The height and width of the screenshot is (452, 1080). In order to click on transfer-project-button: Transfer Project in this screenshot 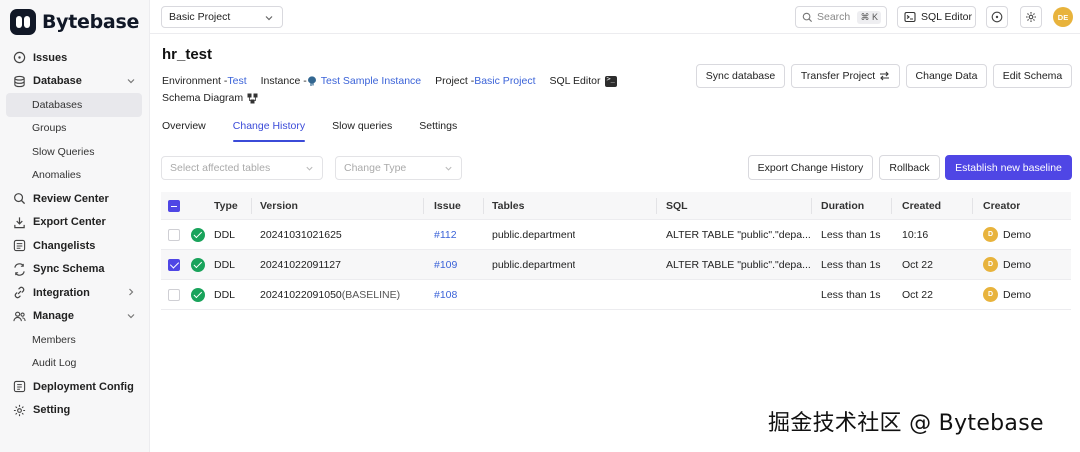, I will do `click(845, 76)`.